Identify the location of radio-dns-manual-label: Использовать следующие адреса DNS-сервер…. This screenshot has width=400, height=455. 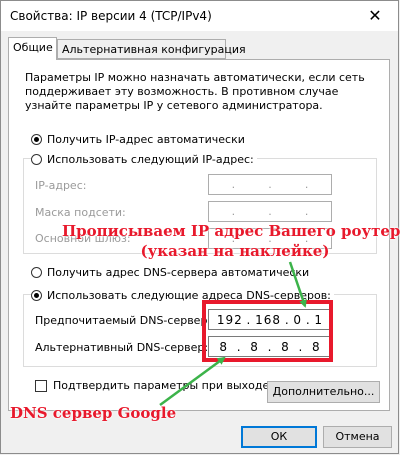
(189, 295).